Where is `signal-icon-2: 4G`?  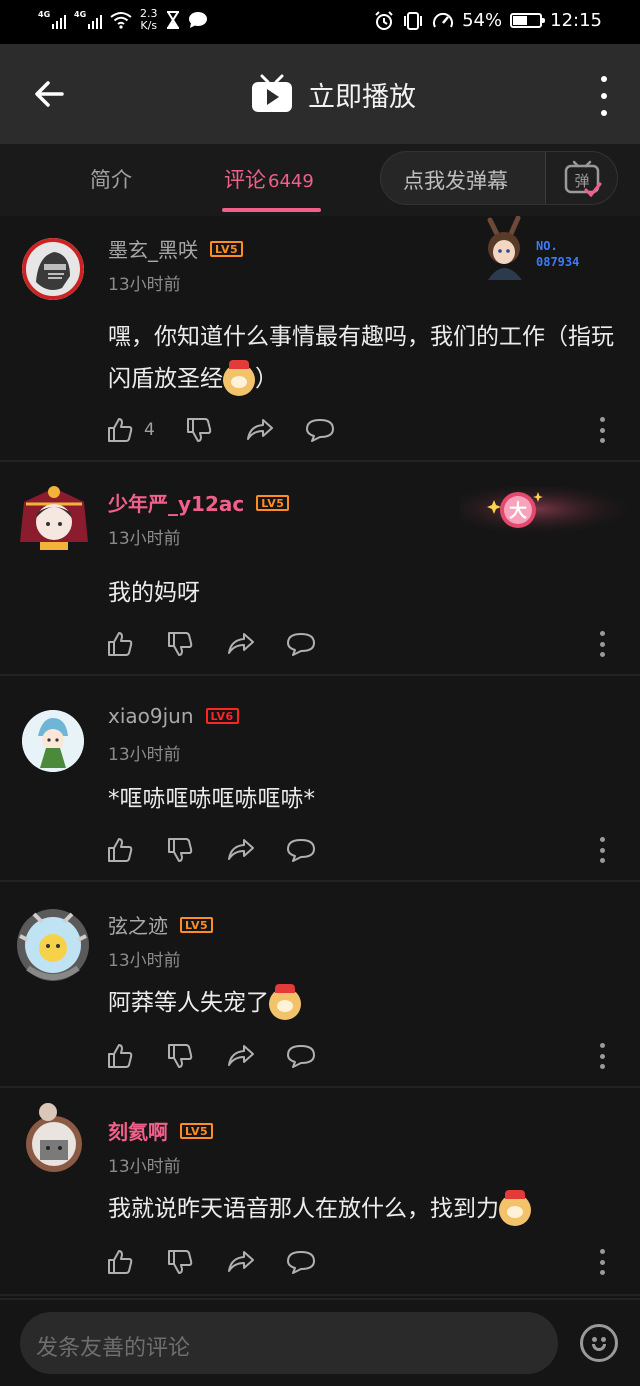
signal-icon-2: 4G is located at coordinates (88, 19).